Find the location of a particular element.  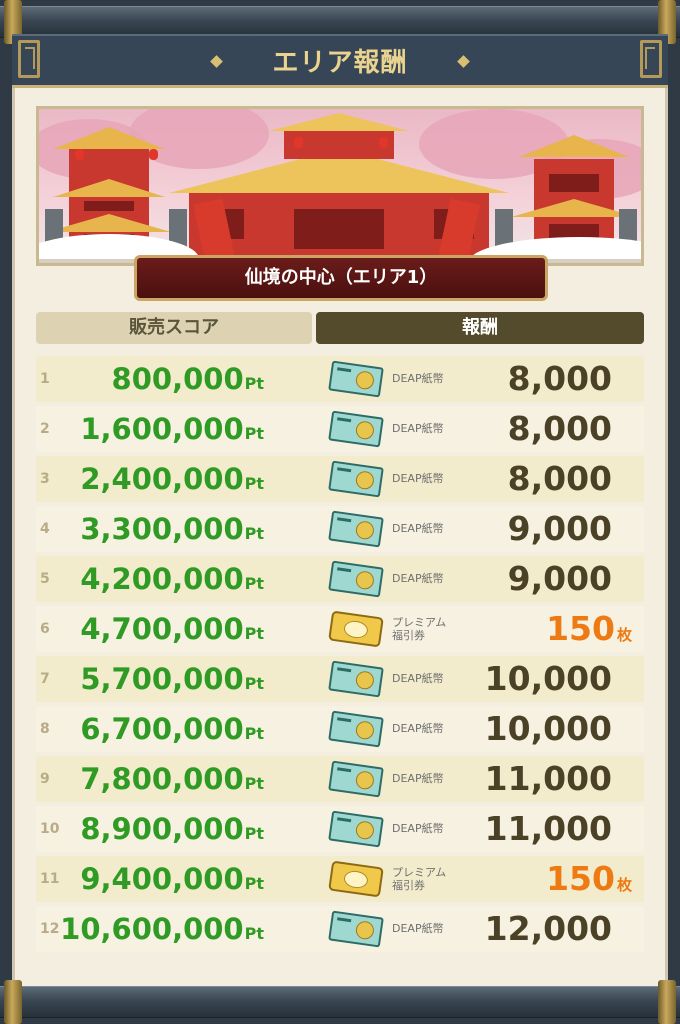

rank-number: 11 is located at coordinates (50, 879).